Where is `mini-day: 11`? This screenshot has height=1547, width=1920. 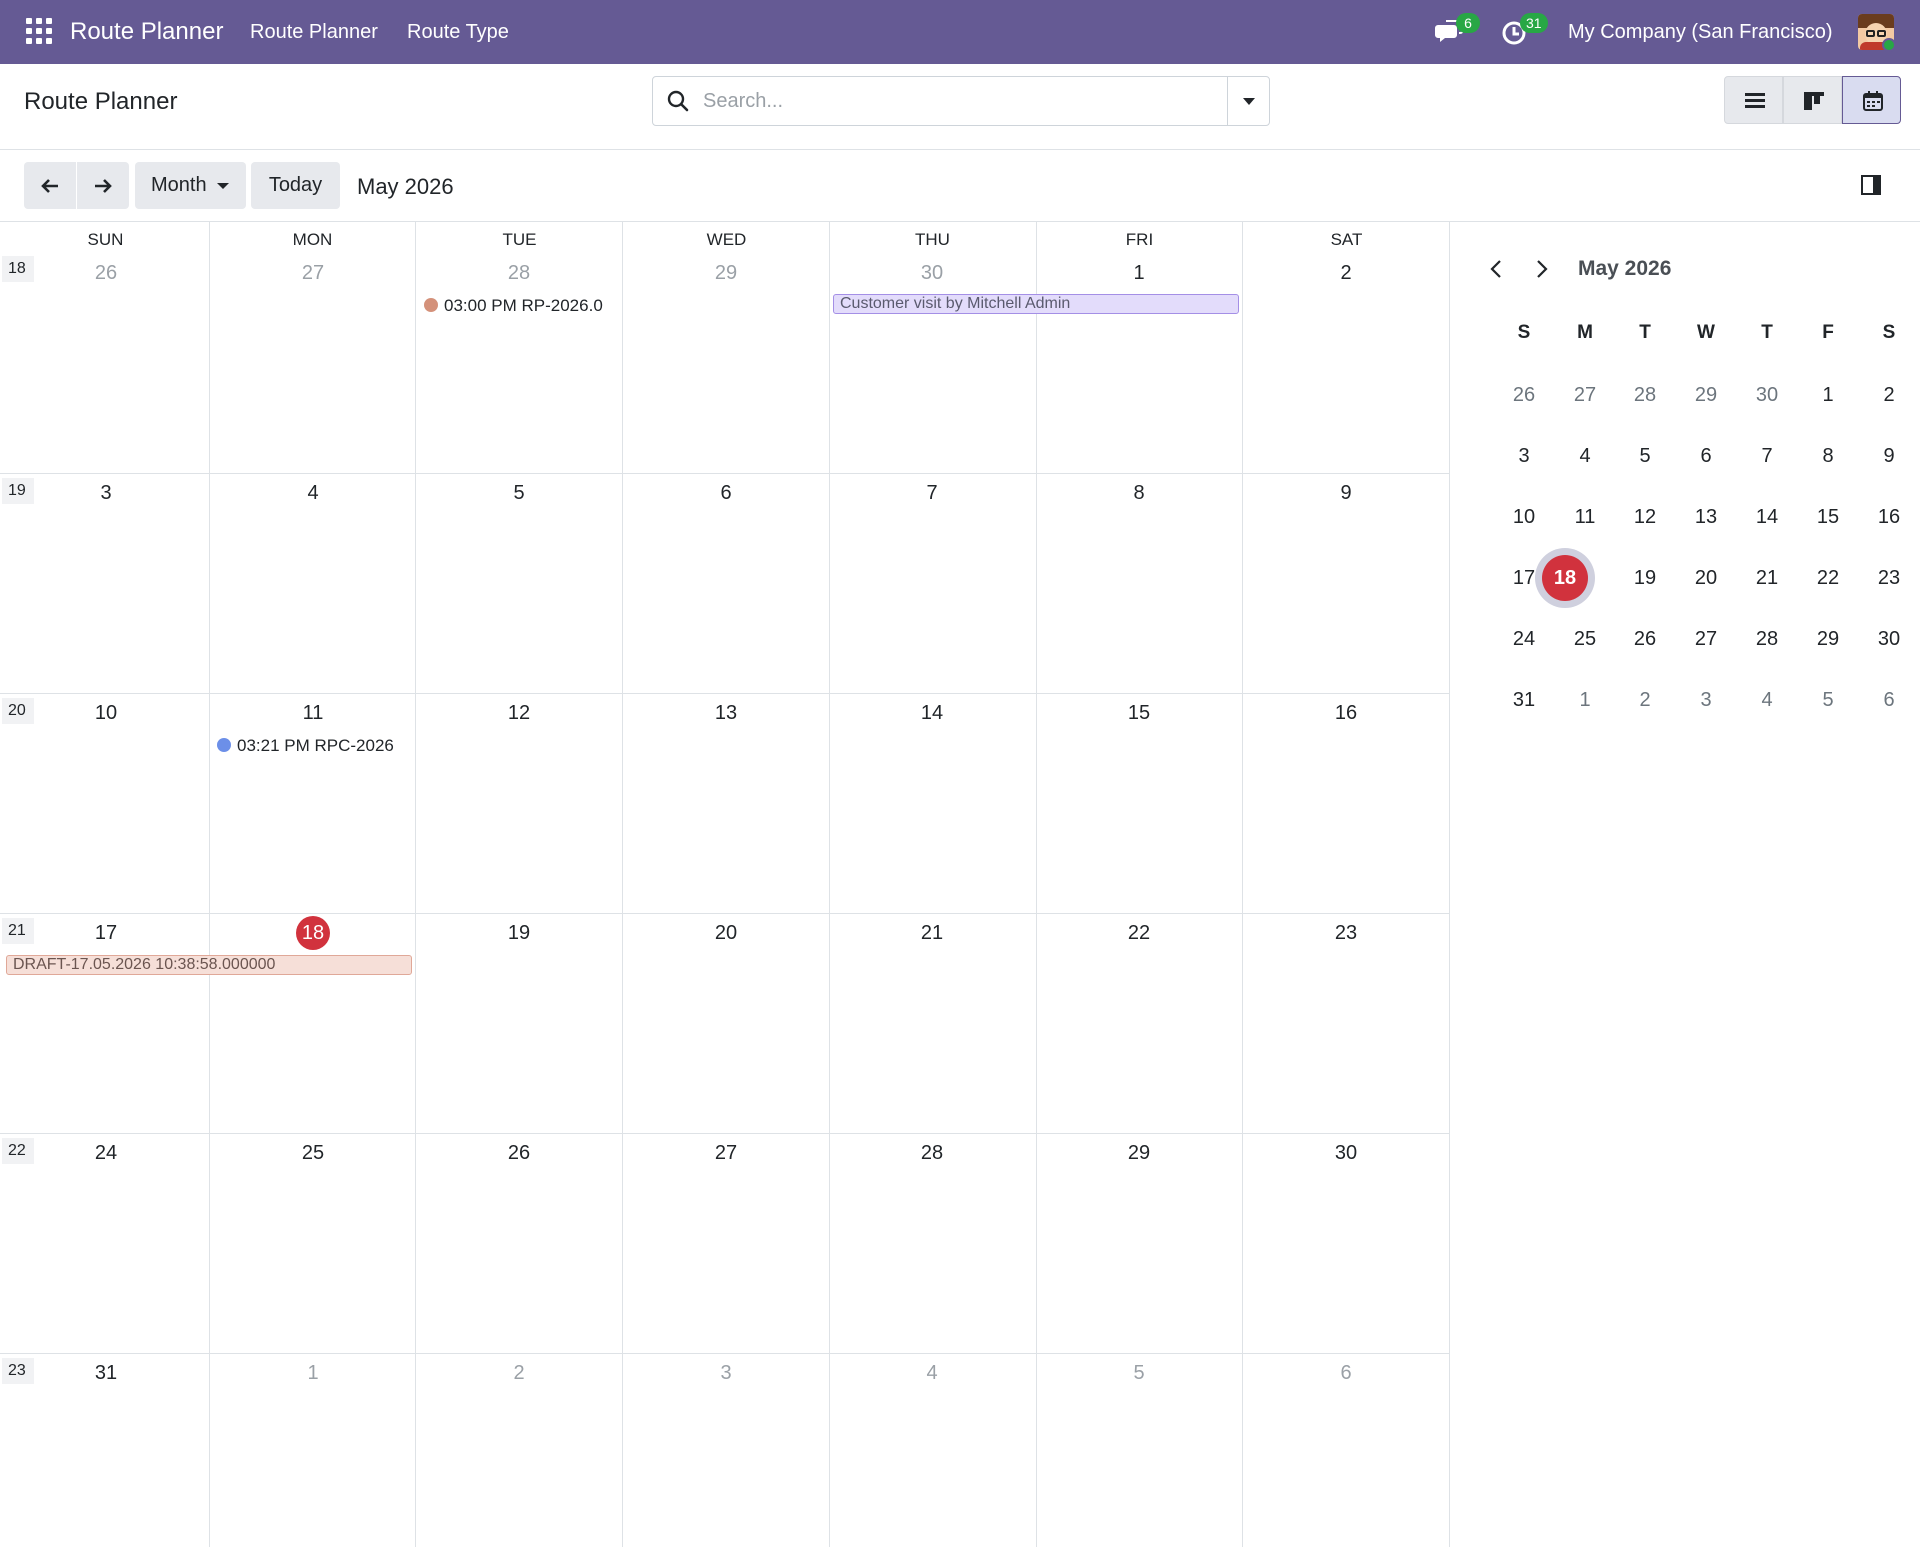 mini-day: 11 is located at coordinates (1585, 517).